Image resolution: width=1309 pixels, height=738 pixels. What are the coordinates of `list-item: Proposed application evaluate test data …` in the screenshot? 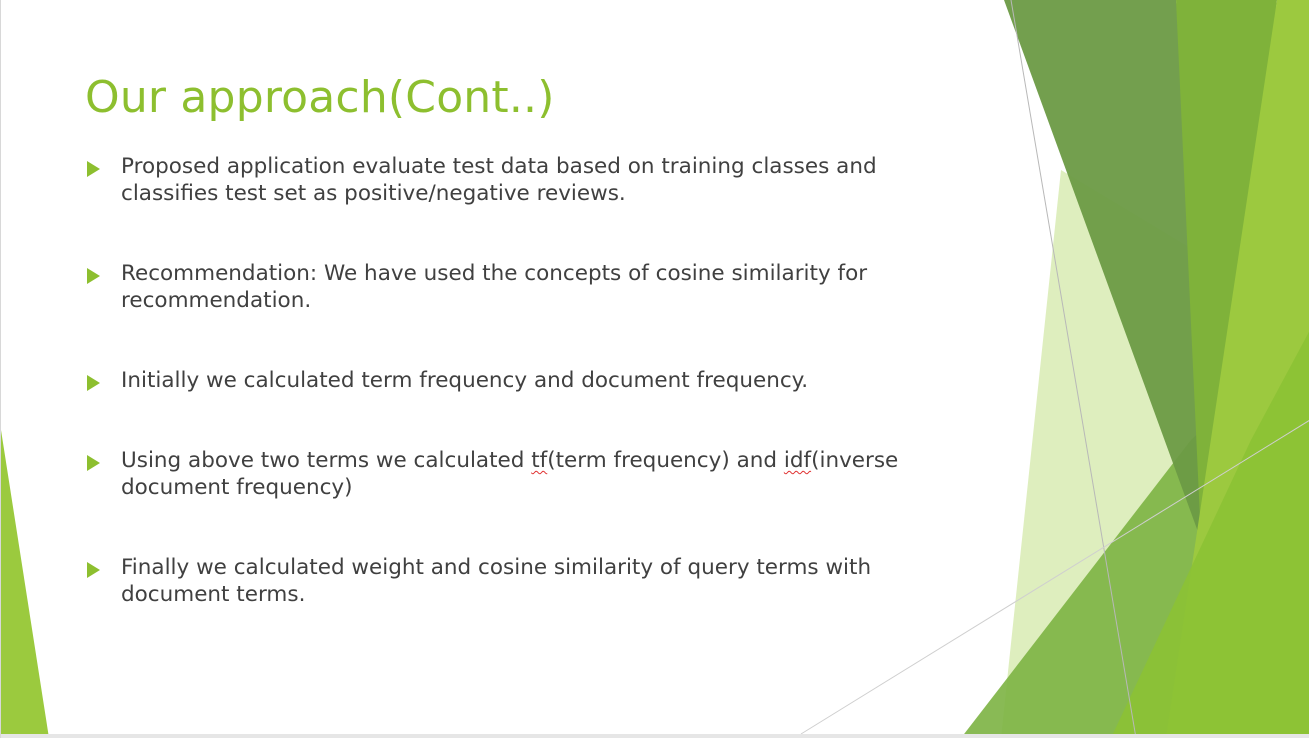 It's located at (515, 180).